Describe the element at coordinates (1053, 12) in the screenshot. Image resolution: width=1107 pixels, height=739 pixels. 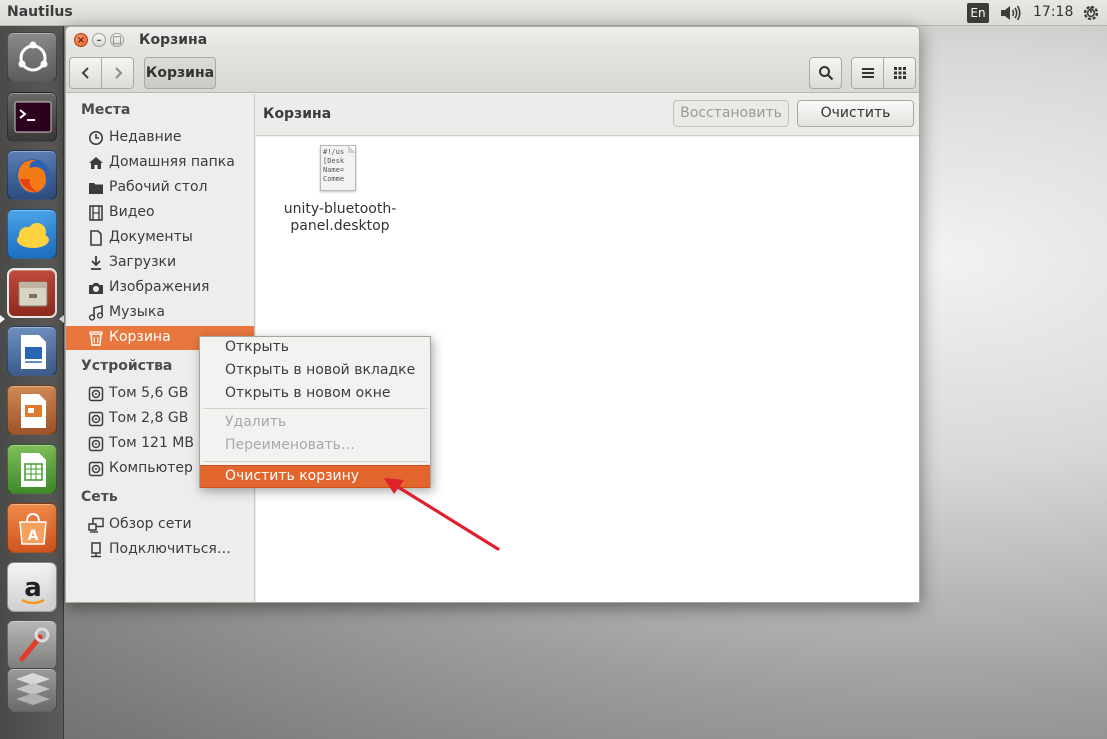
I see `clock: 17:18` at that location.